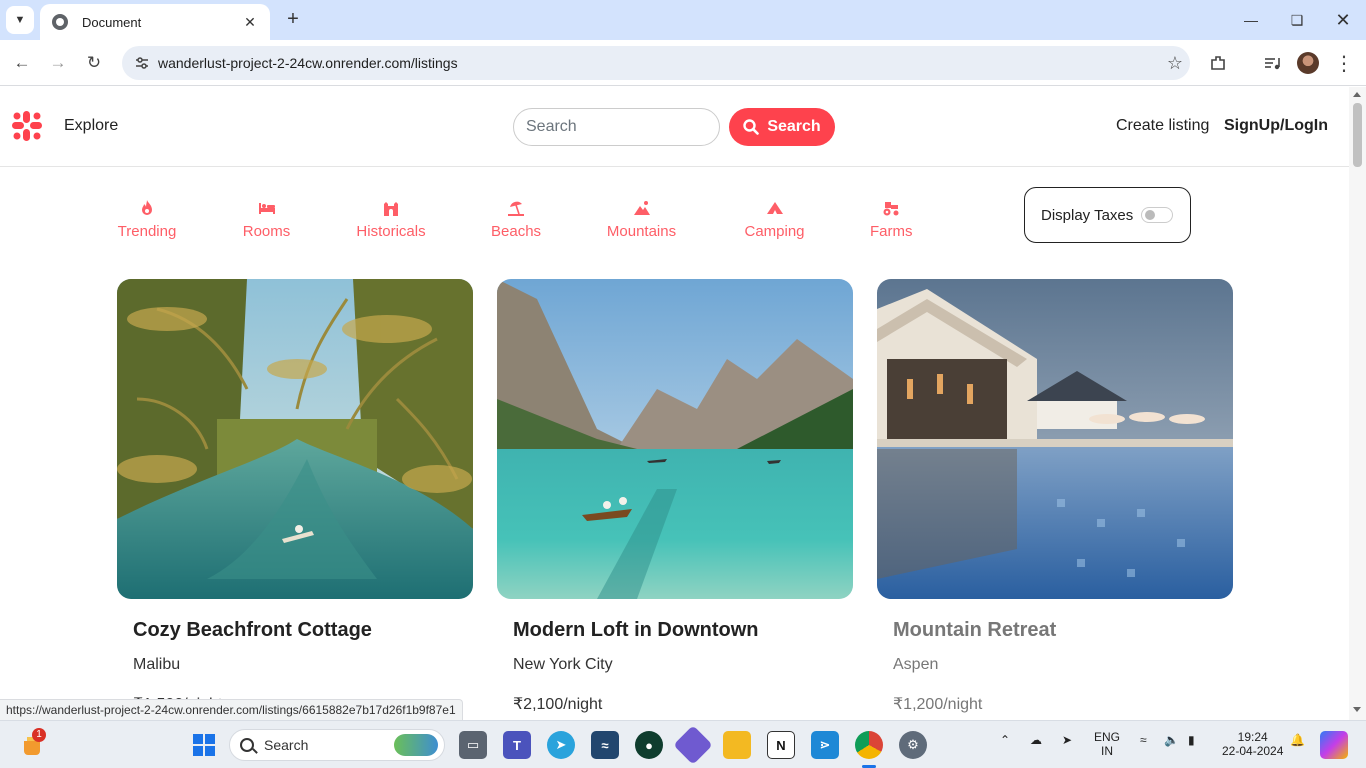 The width and height of the screenshot is (1366, 768). What do you see at coordinates (515, 208) in the screenshot?
I see `umbrella-beach-icon` at bounding box center [515, 208].